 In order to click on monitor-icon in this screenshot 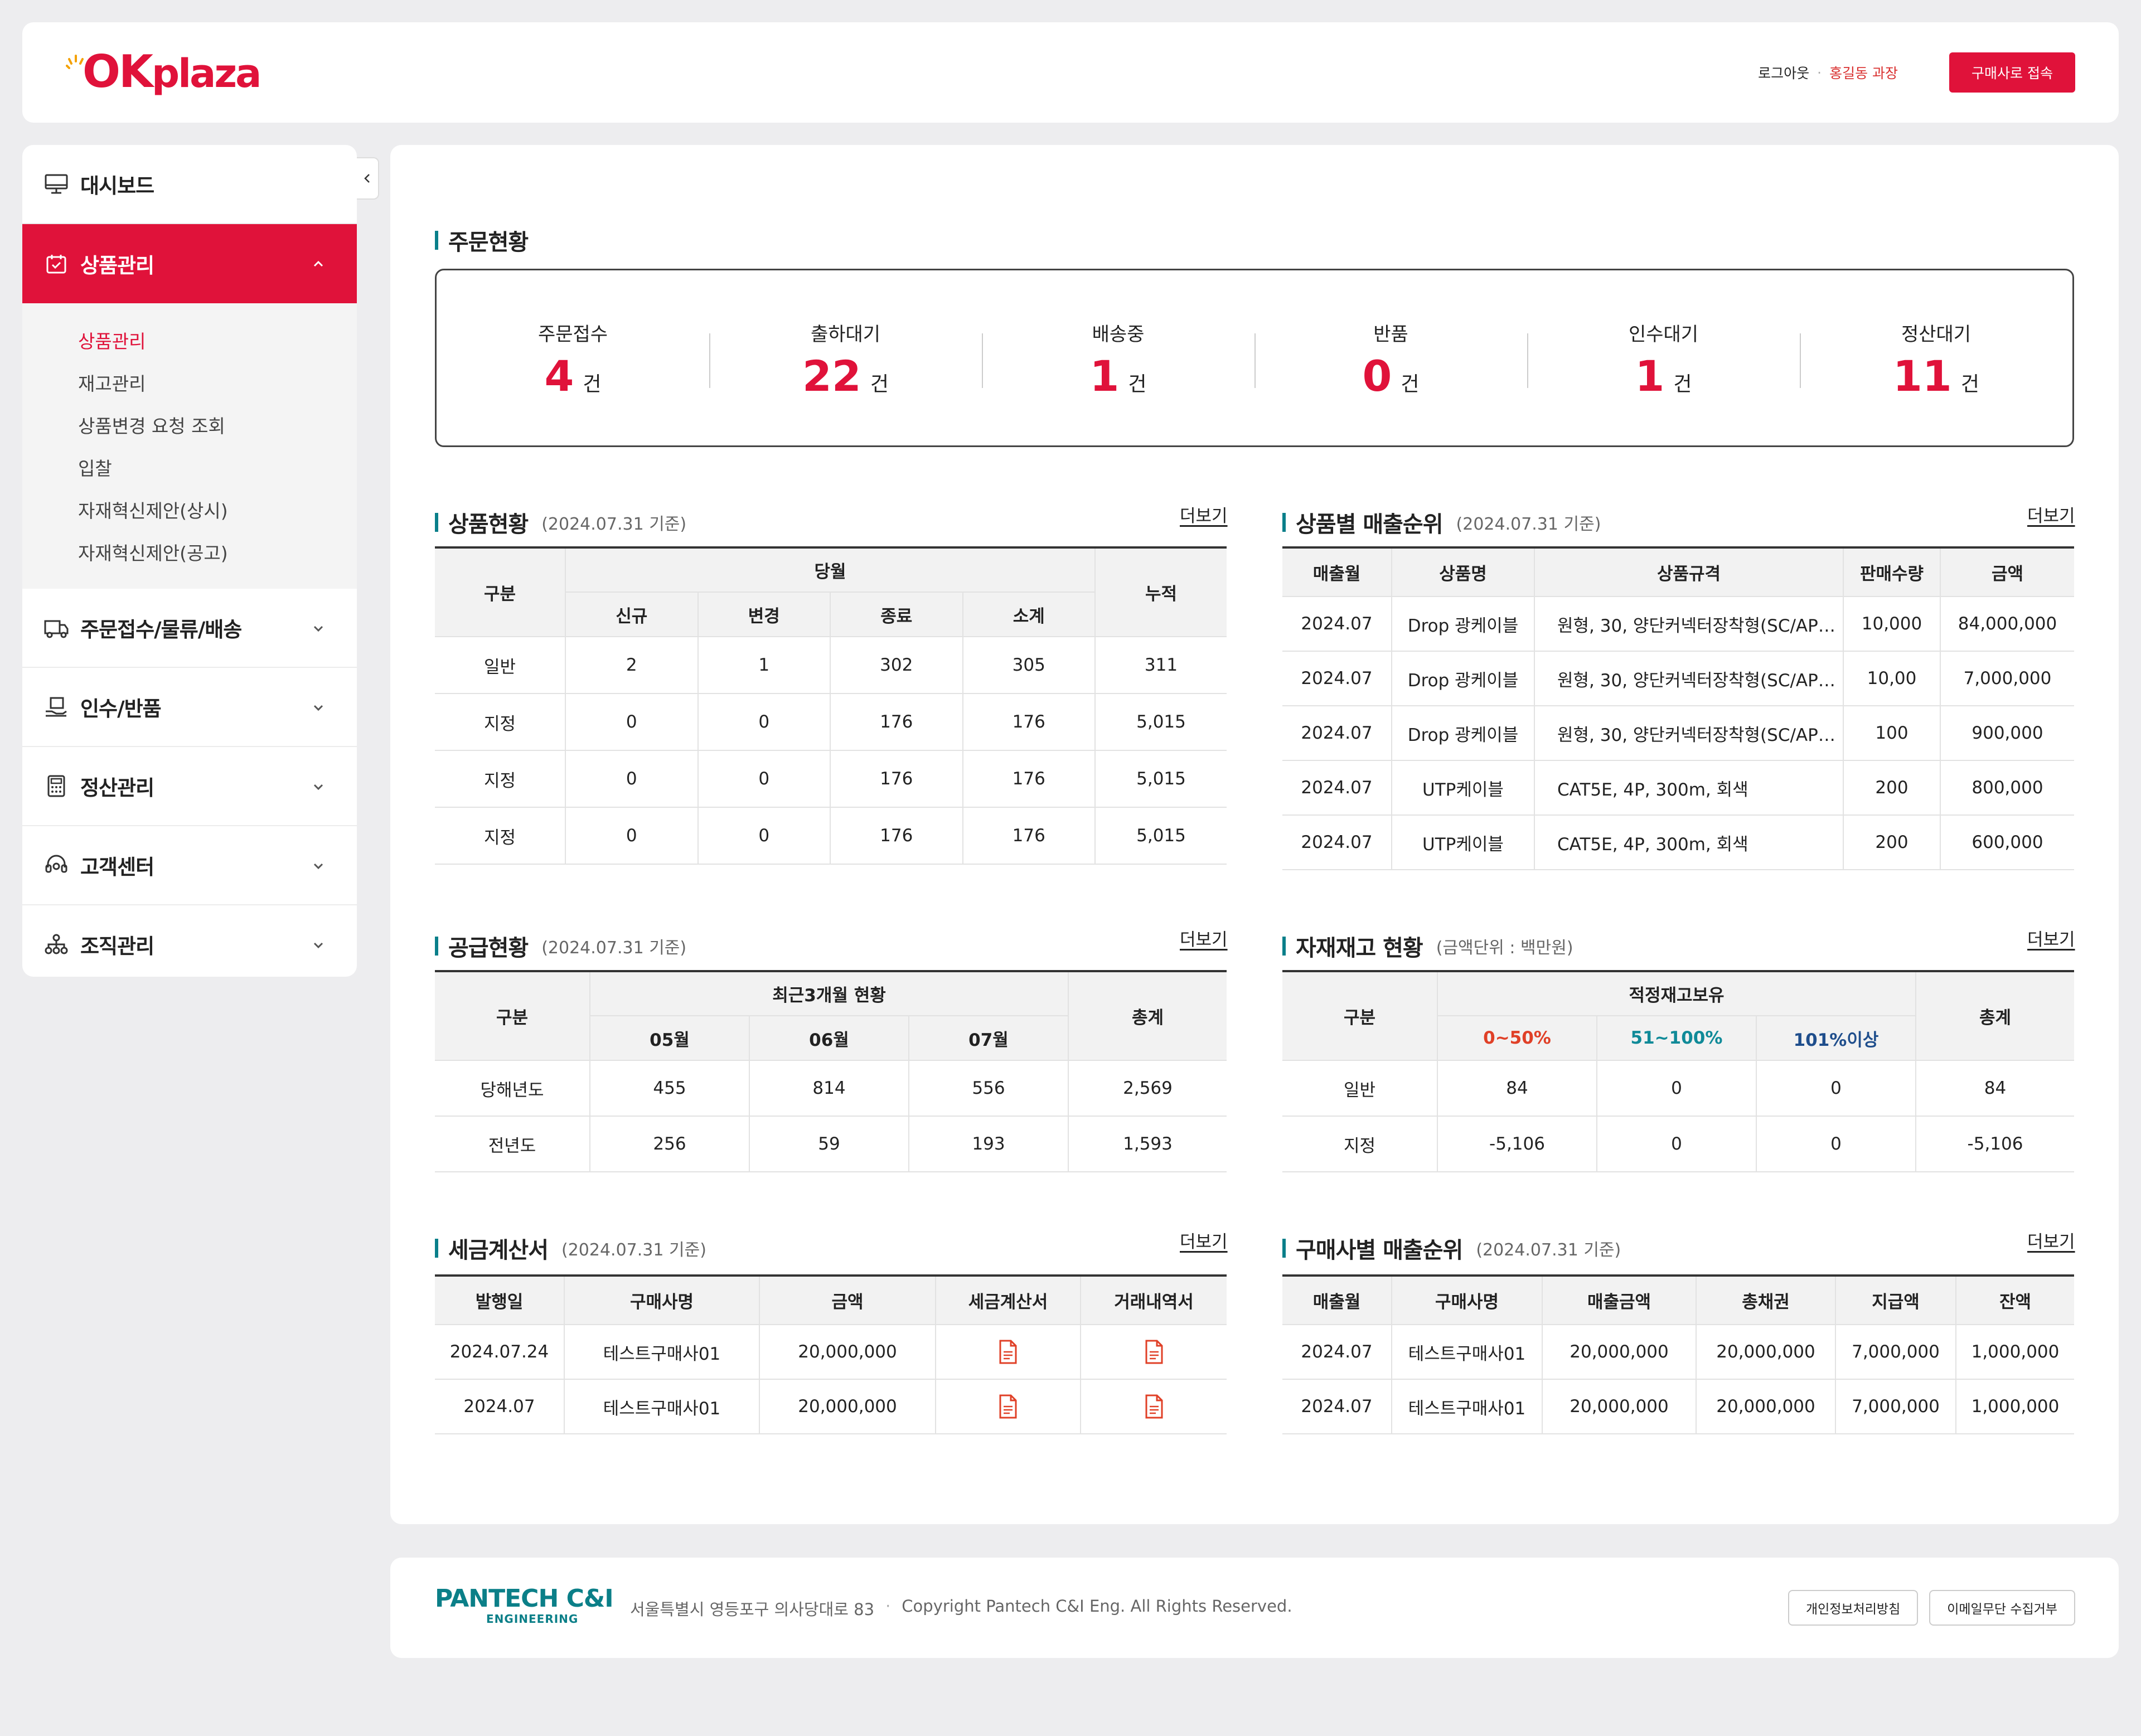, I will do `click(56, 184)`.